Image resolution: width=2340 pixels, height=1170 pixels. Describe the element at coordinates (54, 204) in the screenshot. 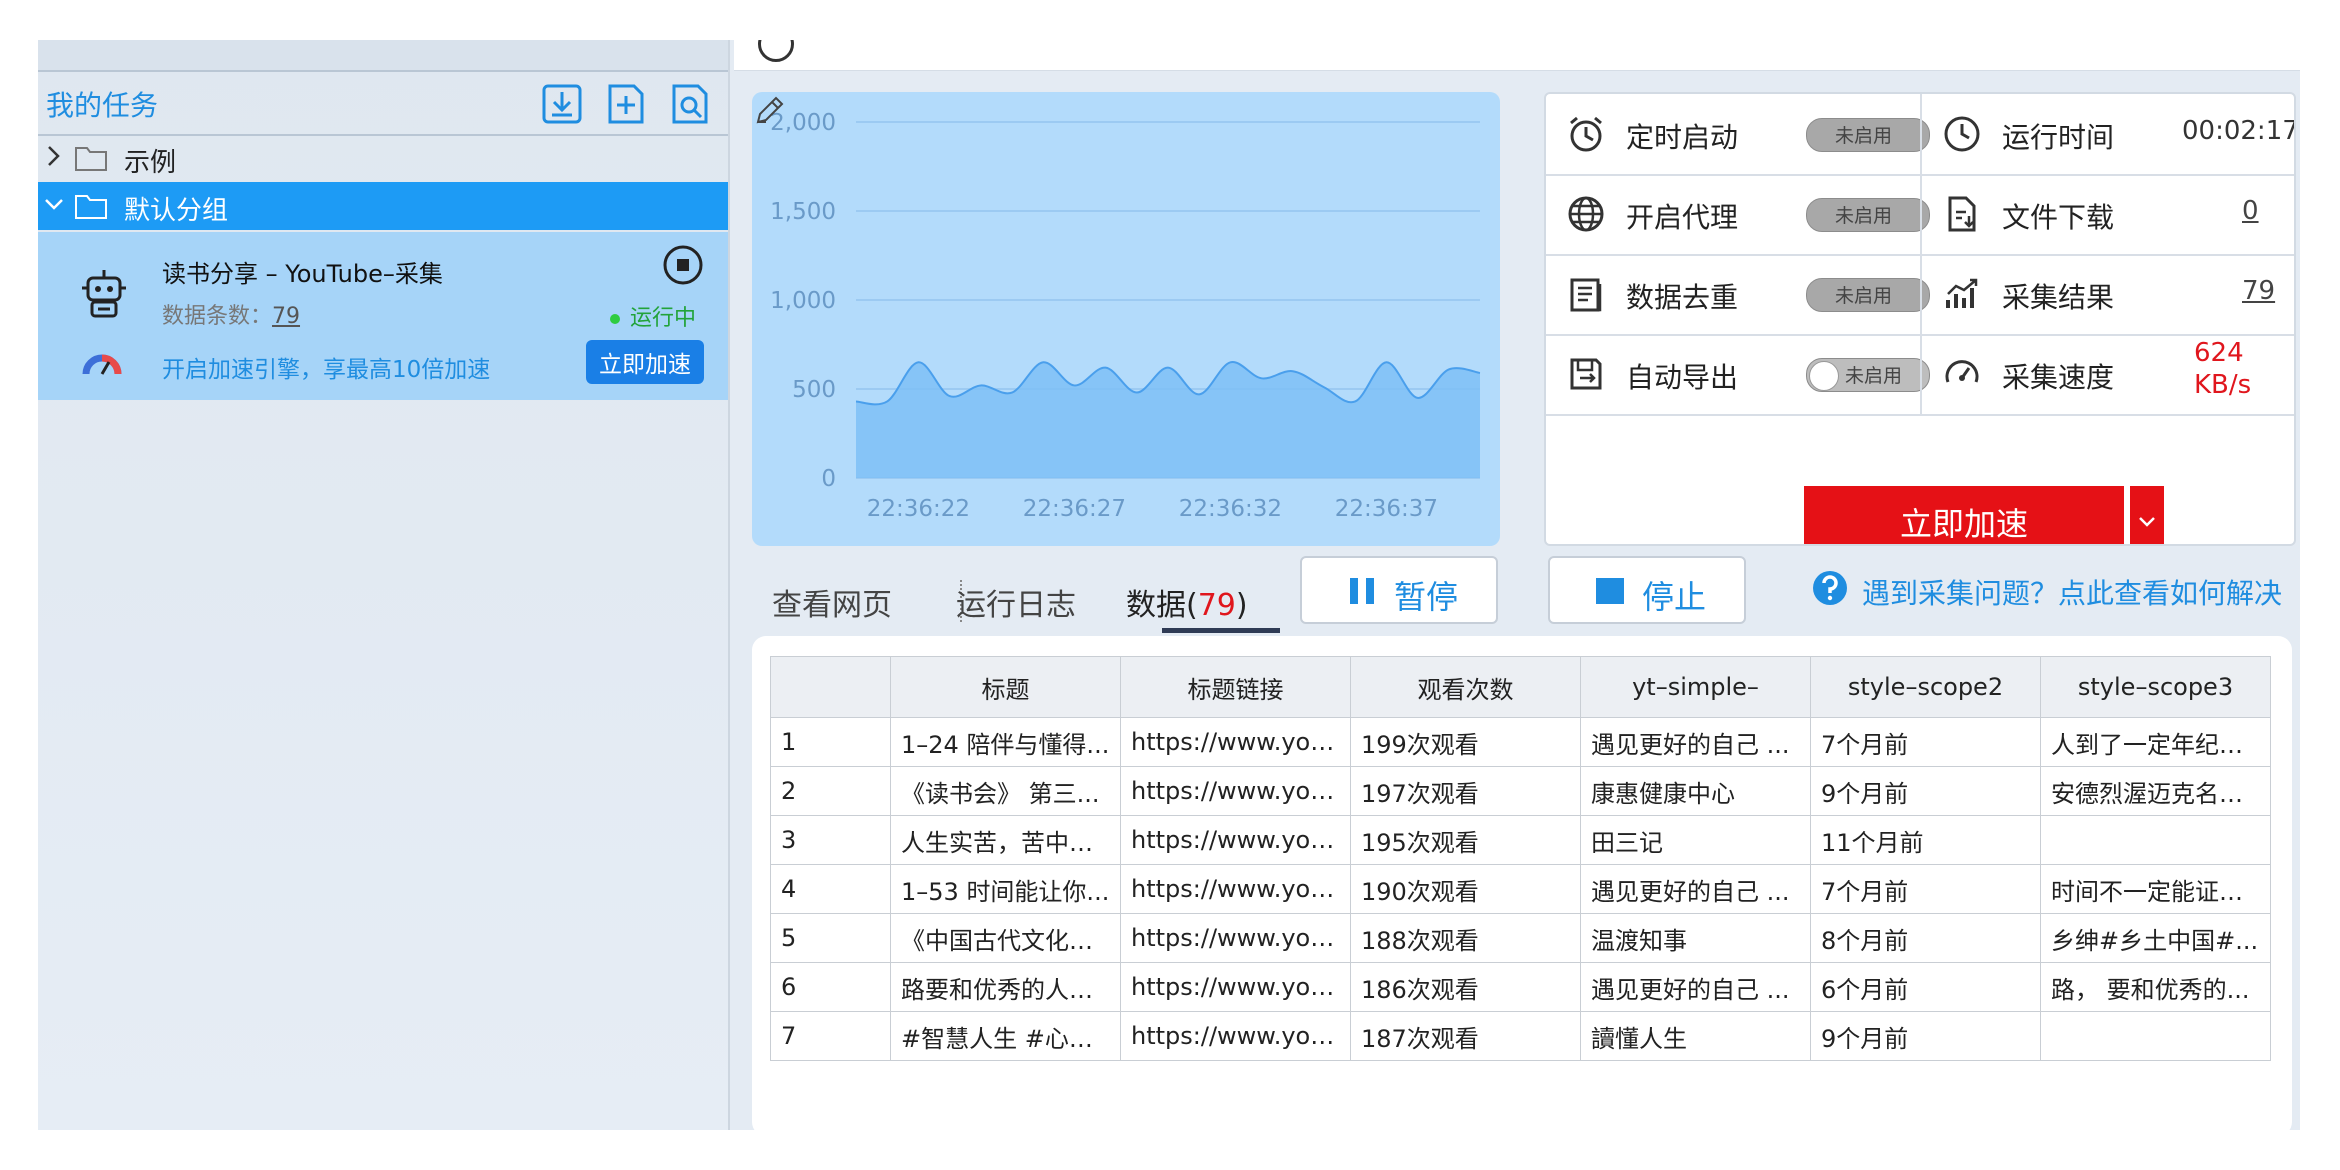

I see `chevron-down-icon` at that location.